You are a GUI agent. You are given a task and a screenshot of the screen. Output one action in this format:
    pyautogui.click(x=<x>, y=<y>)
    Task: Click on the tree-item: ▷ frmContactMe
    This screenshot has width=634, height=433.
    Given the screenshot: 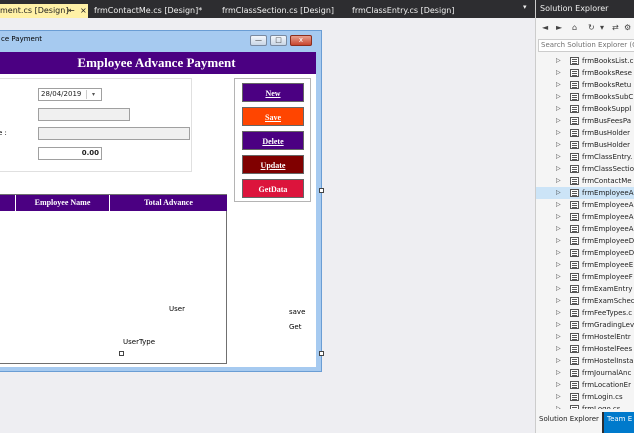 What is the action you would take?
    pyautogui.click(x=585, y=181)
    